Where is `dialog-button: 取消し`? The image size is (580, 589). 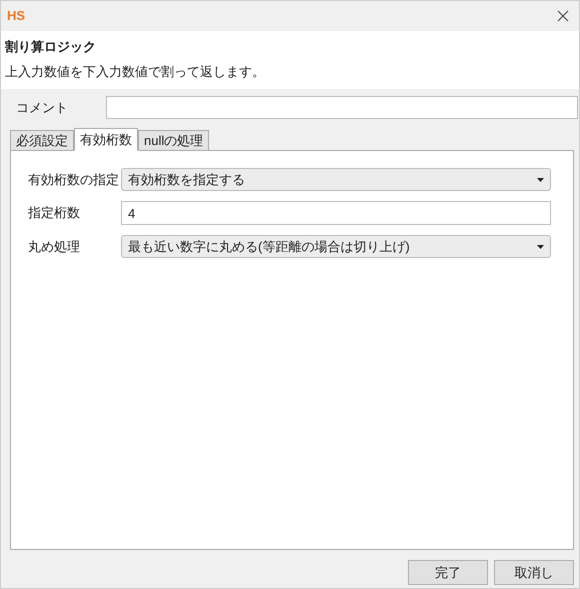 dialog-button: 取消し is located at coordinates (534, 572).